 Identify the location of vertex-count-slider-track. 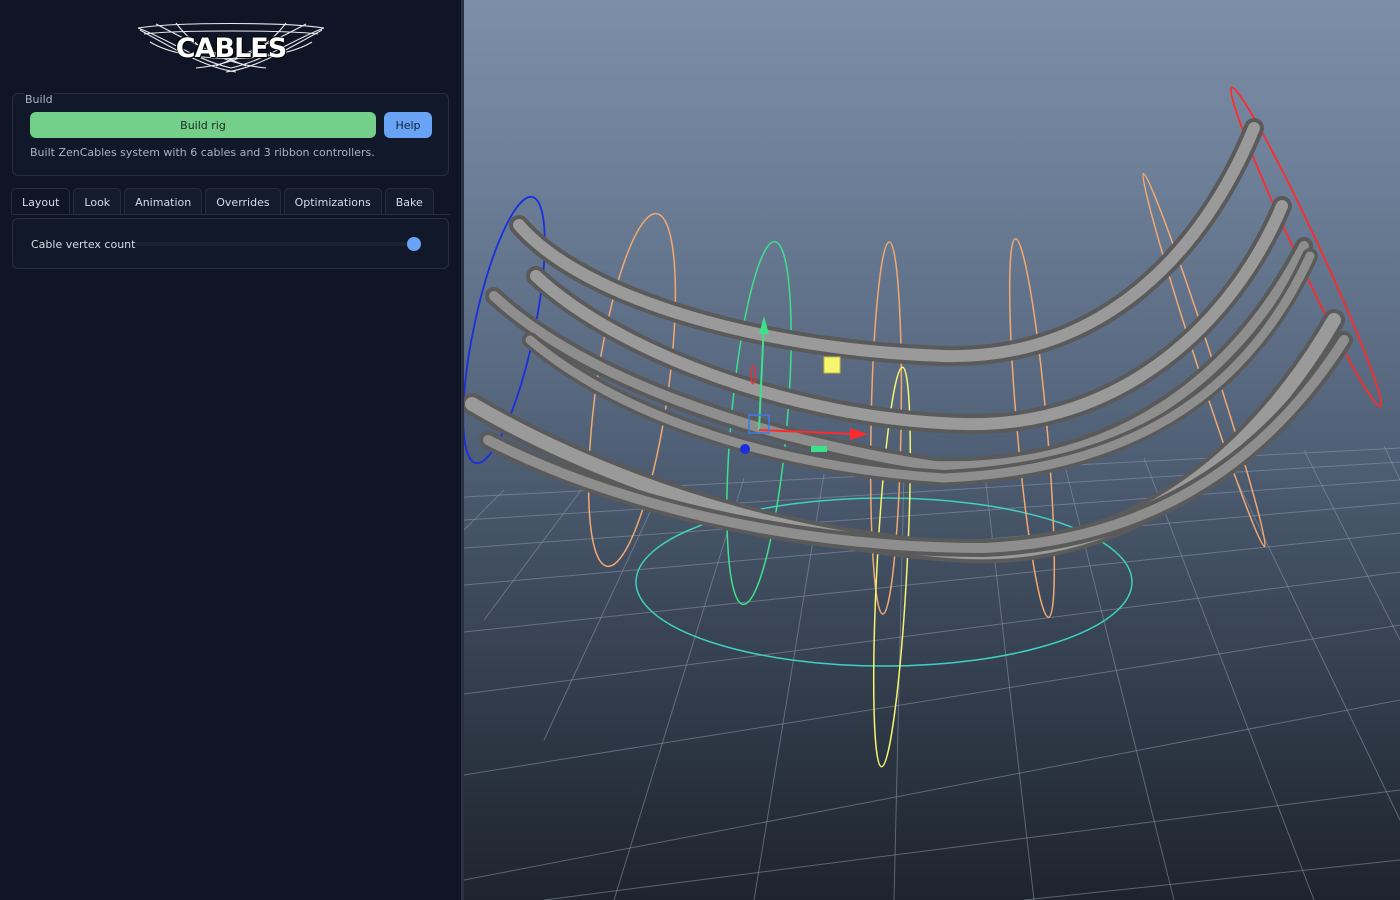
(275, 244).